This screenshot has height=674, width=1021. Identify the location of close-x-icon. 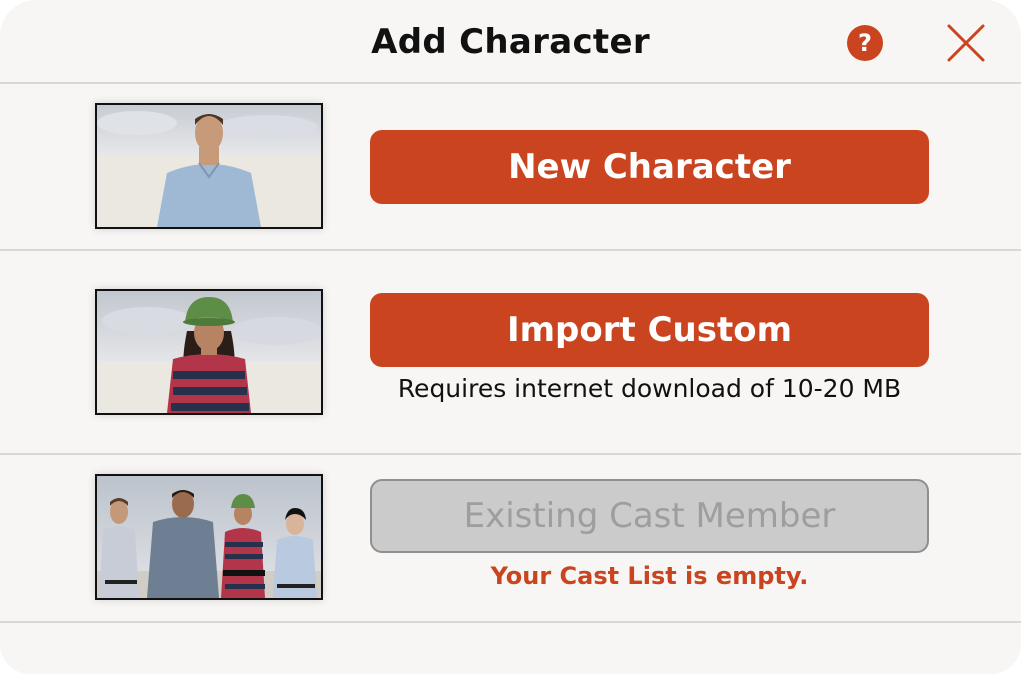
(966, 43).